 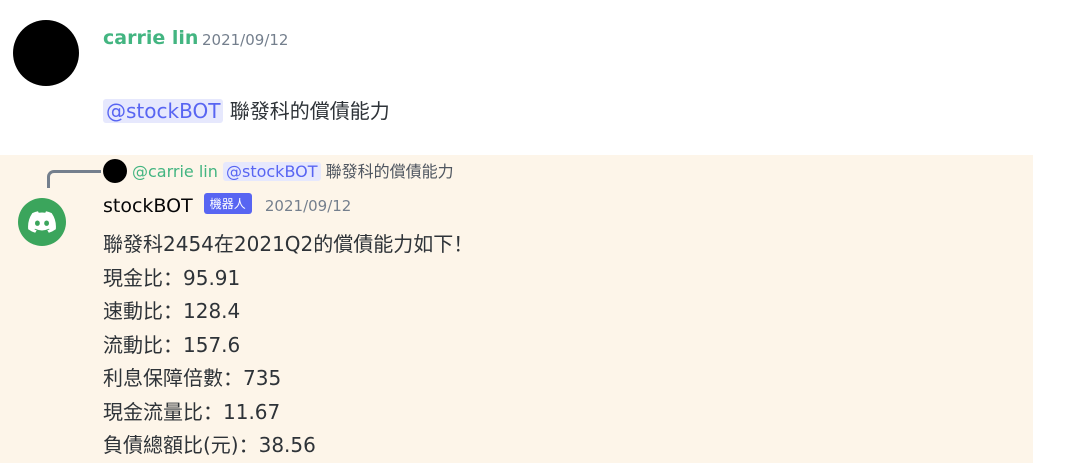 I want to click on avatar, so click(x=46, y=53).